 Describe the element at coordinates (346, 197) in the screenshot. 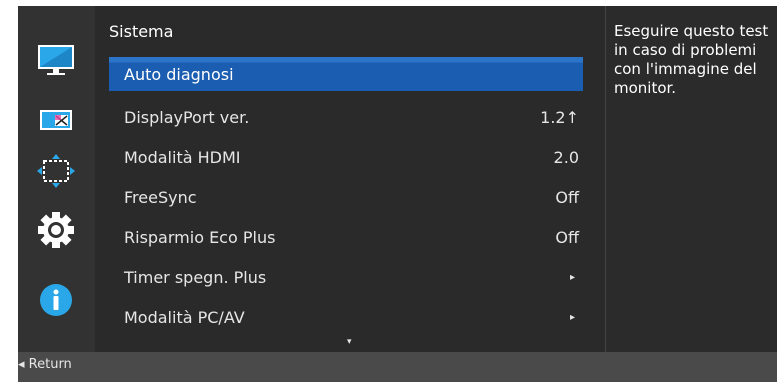

I see `menu-item-freesync: FreeSync Off` at that location.